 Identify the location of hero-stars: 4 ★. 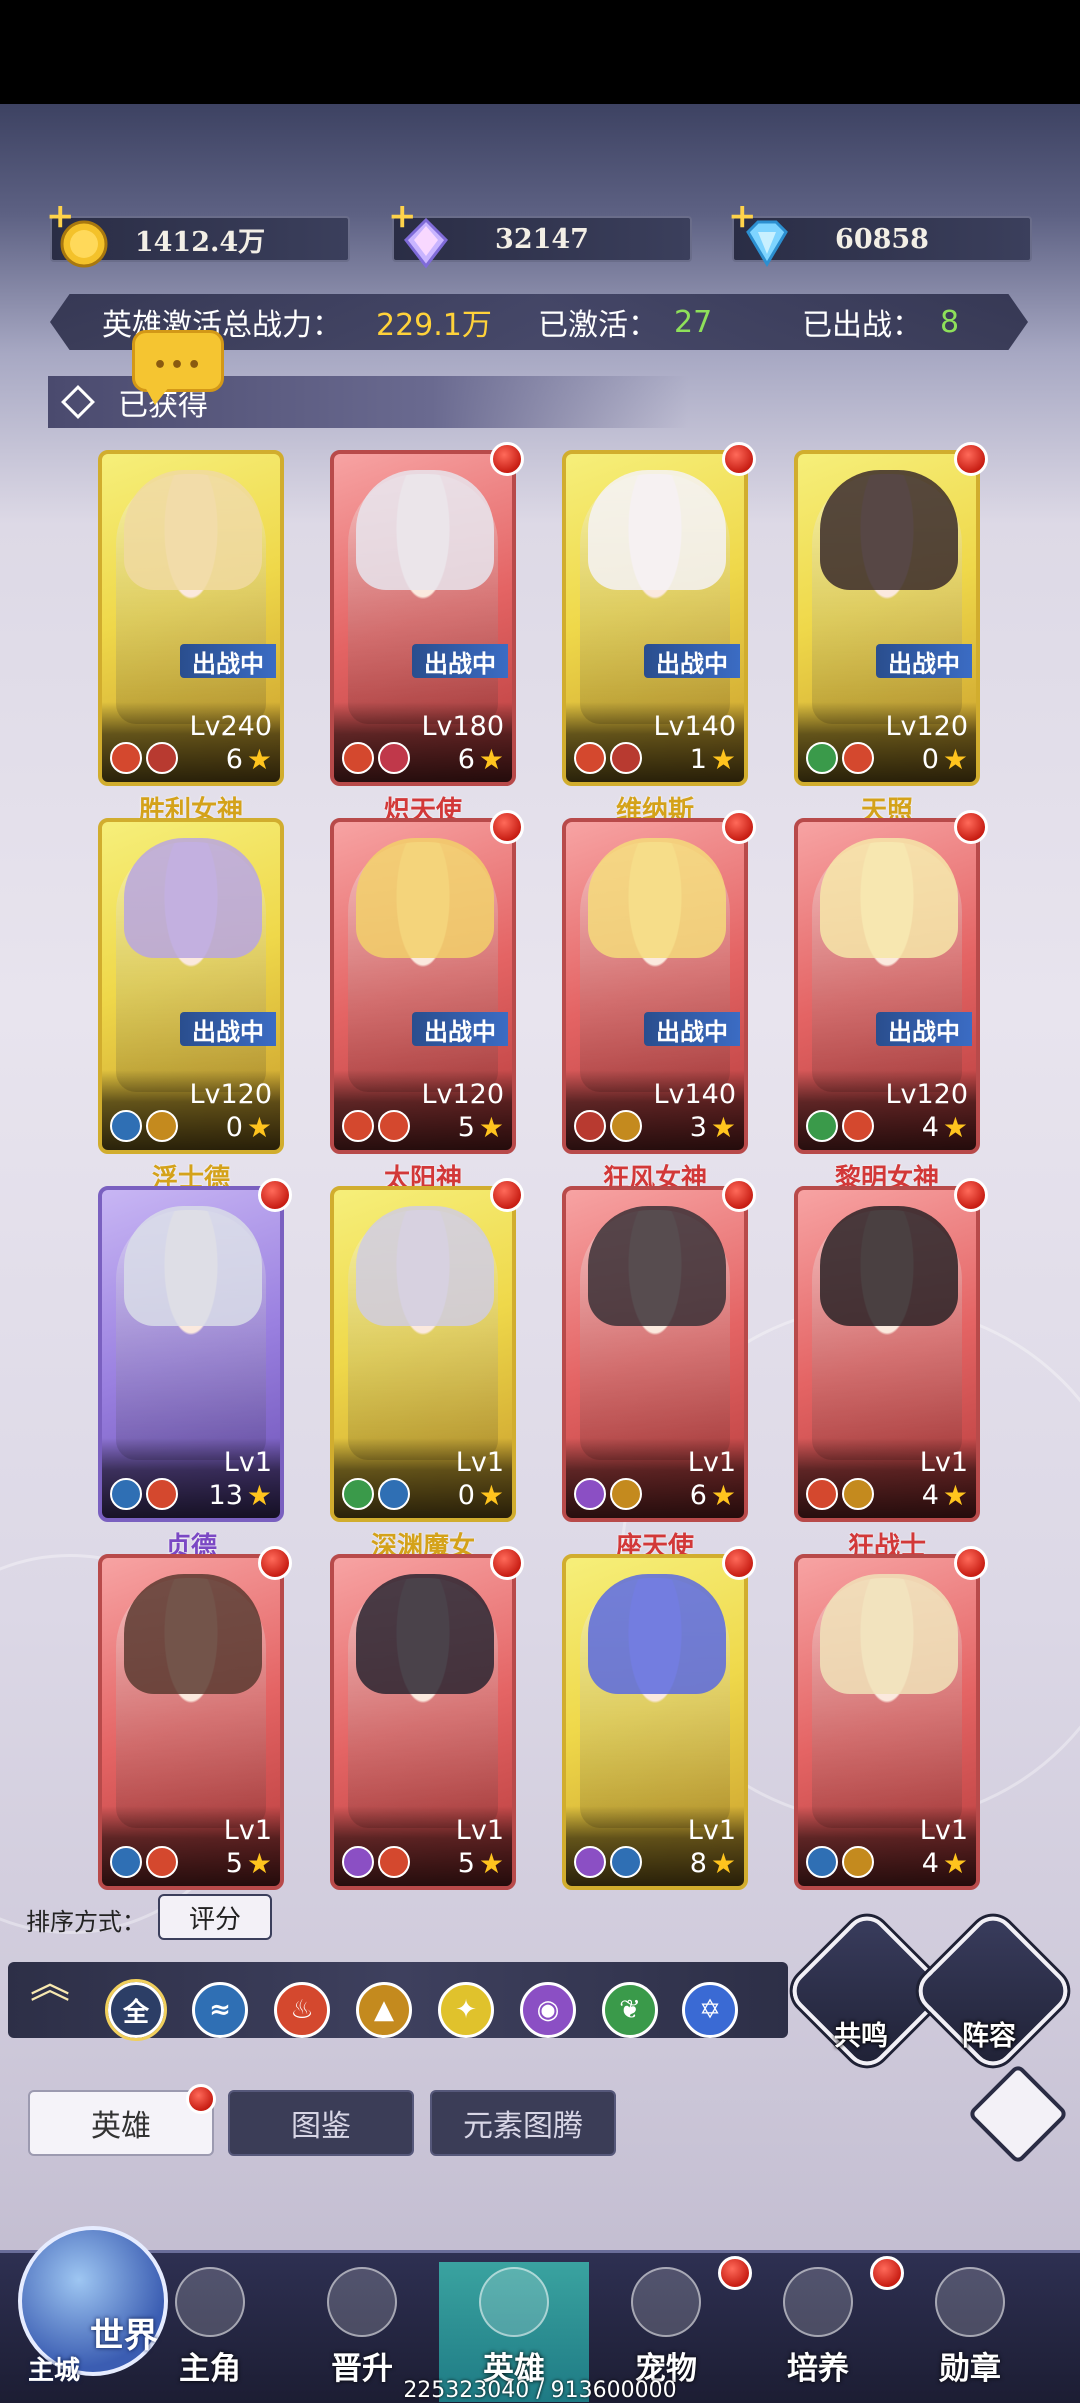
(945, 1127).